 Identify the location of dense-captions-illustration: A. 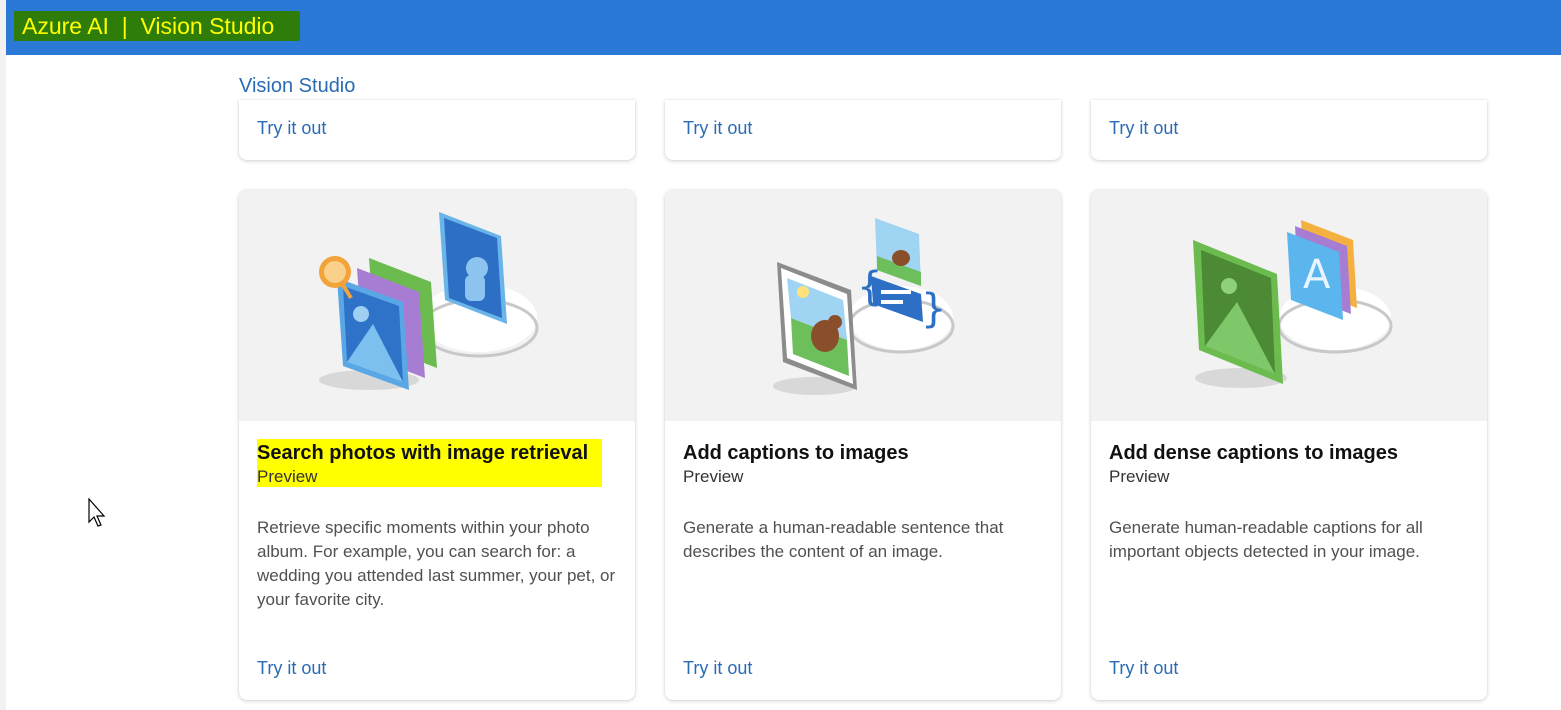
(1289, 305).